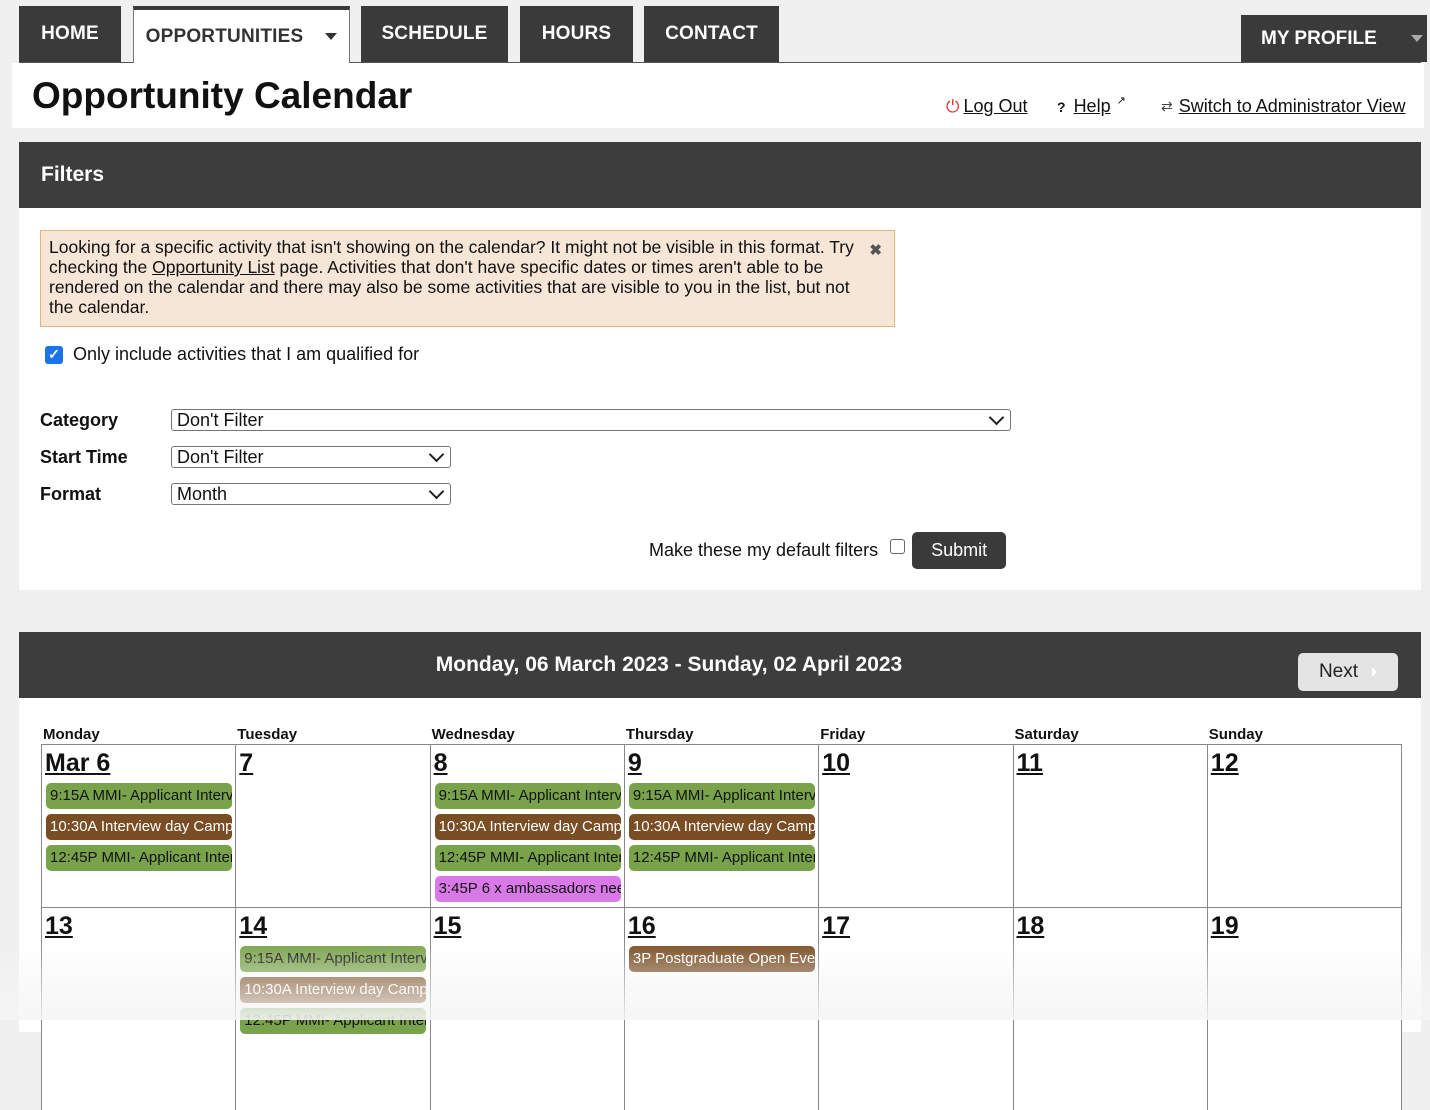 The height and width of the screenshot is (1110, 1430). Describe the element at coordinates (311, 457) in the screenshot. I see `start-time-select: Don't Filter` at that location.